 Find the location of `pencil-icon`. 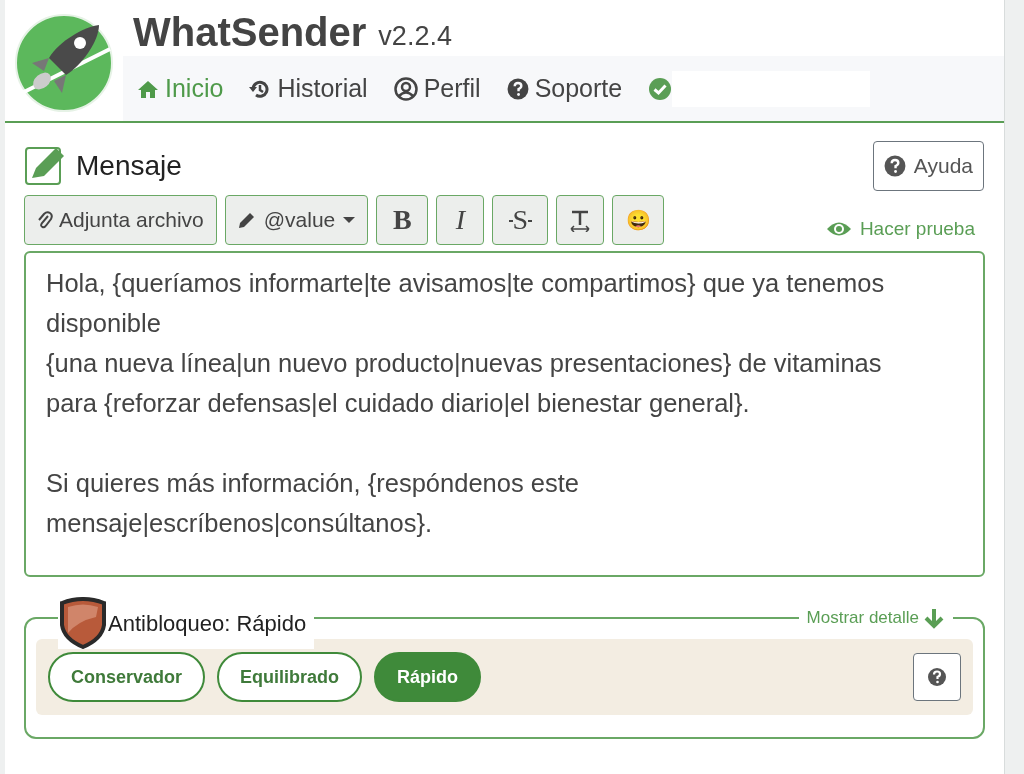

pencil-icon is located at coordinates (246, 220).